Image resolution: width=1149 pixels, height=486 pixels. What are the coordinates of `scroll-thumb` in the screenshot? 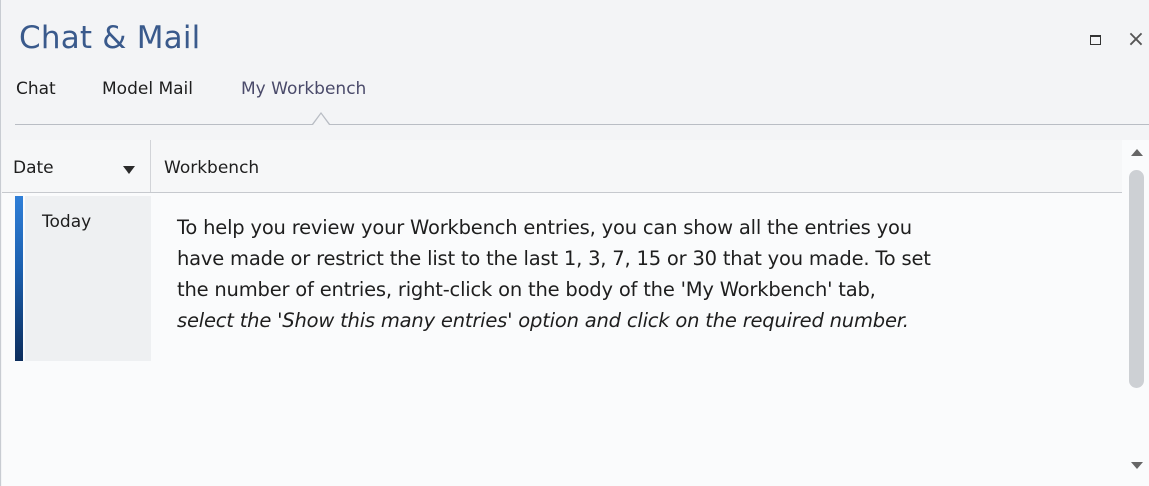 It's located at (1136, 279).